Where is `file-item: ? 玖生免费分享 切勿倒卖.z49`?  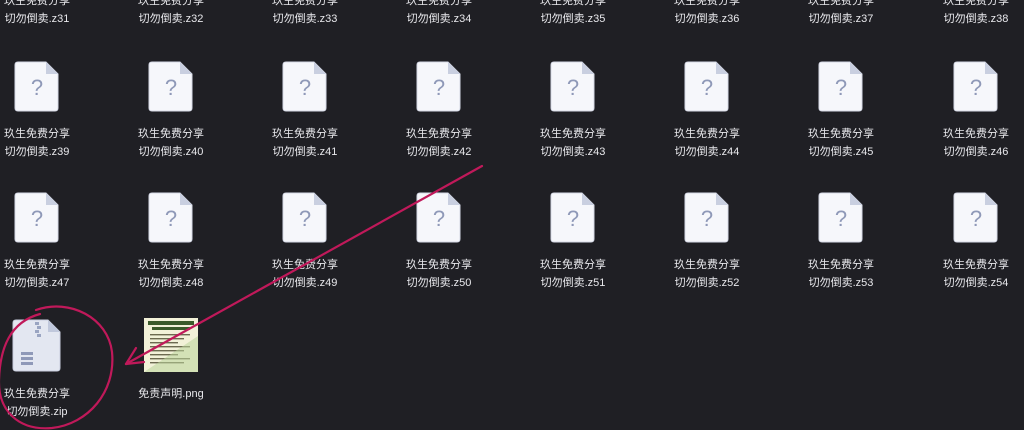
file-item: ? 玖生免费分享 切勿倒卖.z49 is located at coordinates (305, 215).